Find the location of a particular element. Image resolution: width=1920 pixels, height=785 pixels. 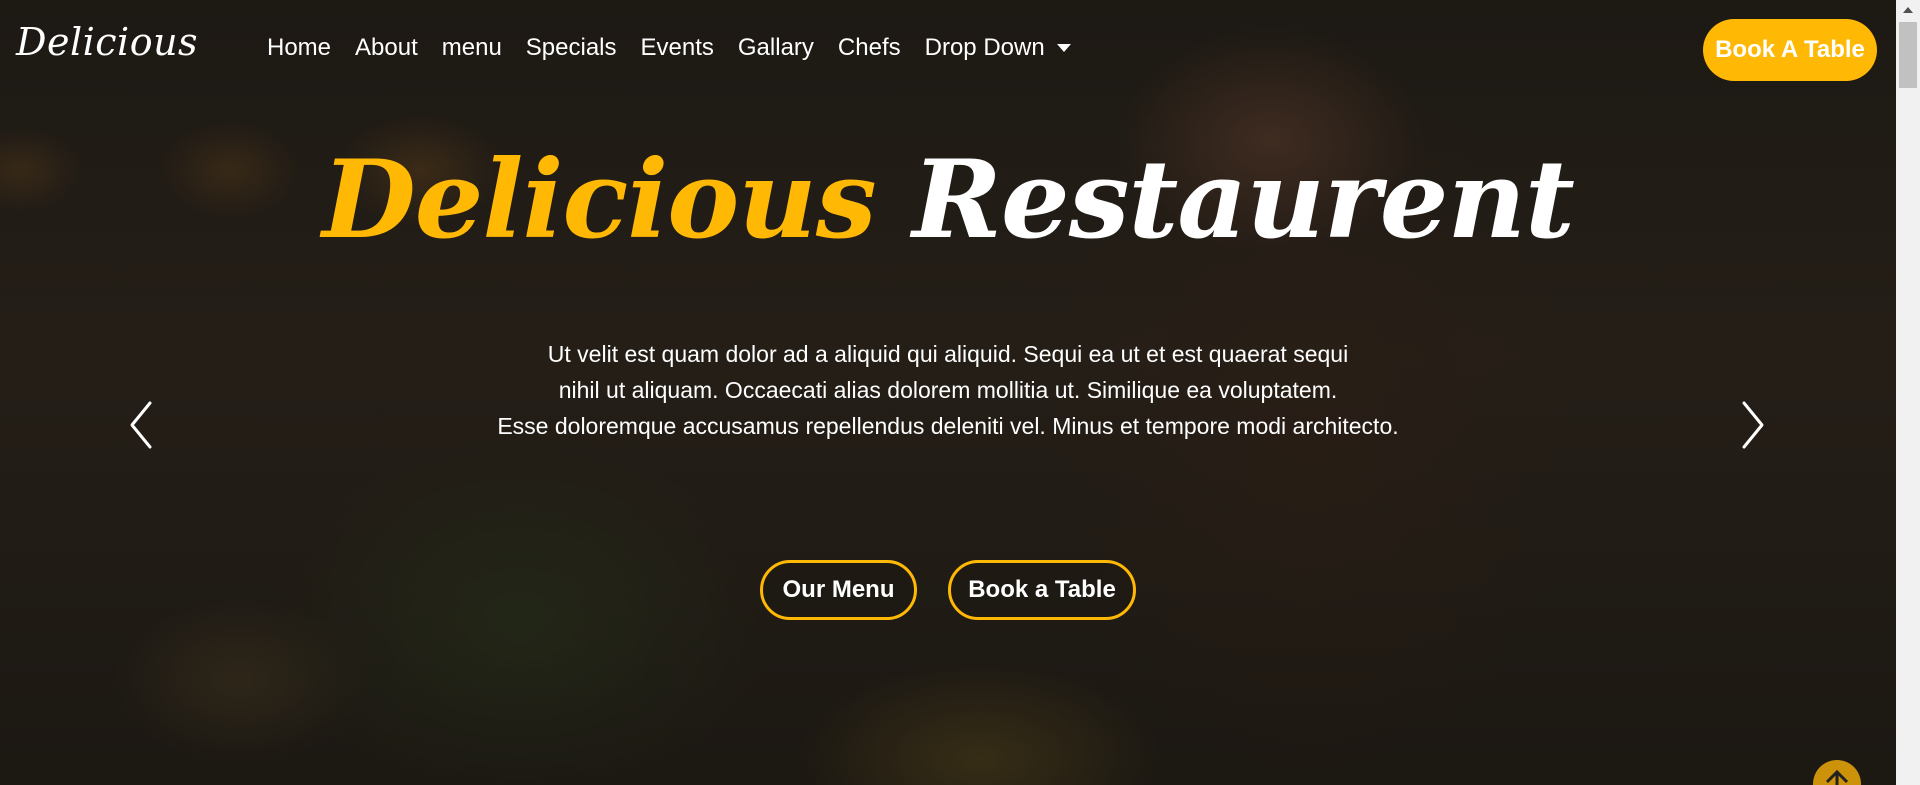

nav-item-specials: Specials is located at coordinates (571, 48).